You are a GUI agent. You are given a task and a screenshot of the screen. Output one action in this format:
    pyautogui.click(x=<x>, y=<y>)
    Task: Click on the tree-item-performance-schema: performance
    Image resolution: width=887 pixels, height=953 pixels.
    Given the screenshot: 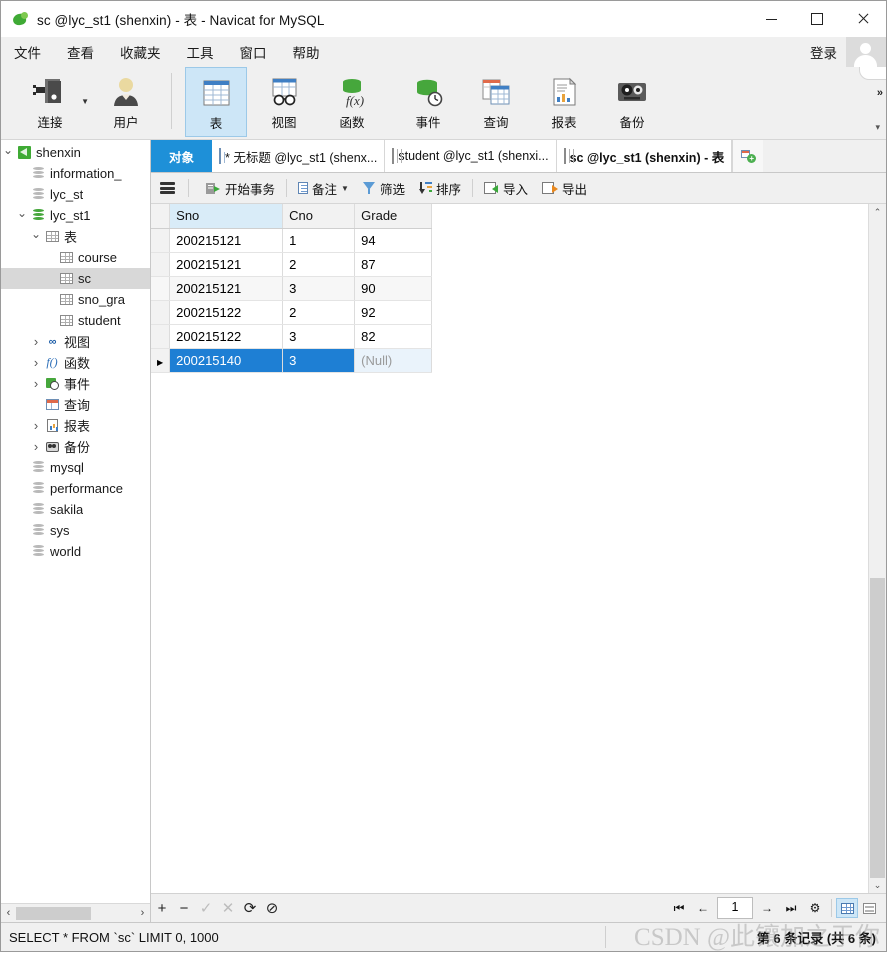 What is the action you would take?
    pyautogui.click(x=75, y=488)
    